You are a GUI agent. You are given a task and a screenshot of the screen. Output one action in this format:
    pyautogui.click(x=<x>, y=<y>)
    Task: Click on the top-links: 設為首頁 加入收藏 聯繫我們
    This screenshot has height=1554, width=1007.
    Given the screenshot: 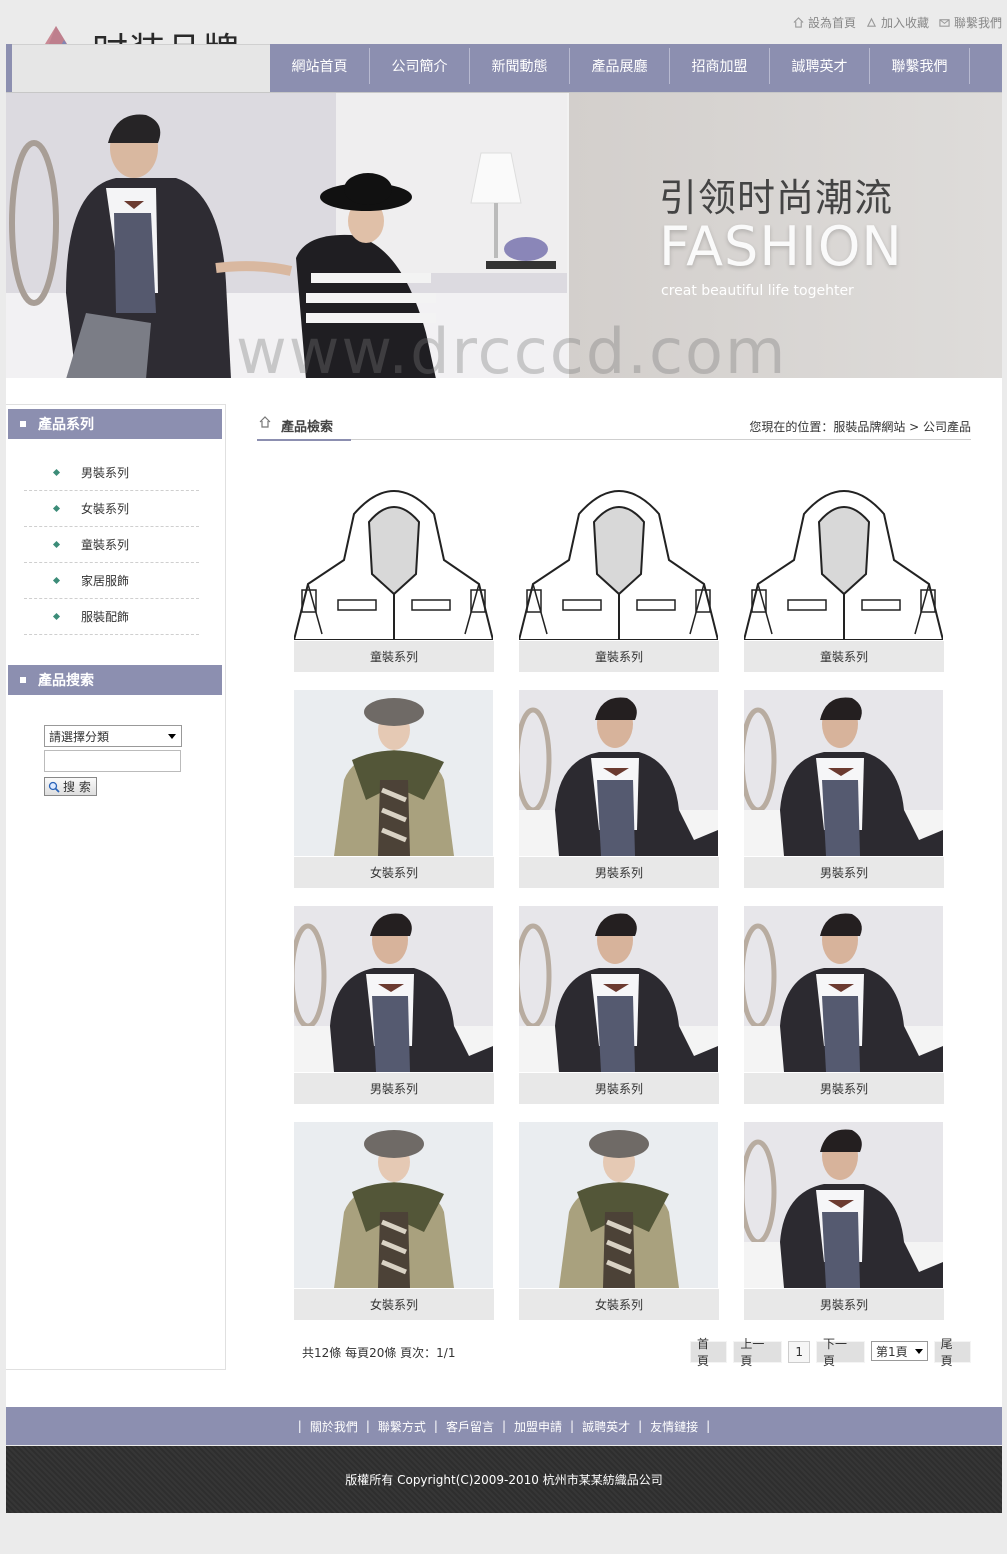 What is the action you would take?
    pyautogui.click(x=897, y=22)
    